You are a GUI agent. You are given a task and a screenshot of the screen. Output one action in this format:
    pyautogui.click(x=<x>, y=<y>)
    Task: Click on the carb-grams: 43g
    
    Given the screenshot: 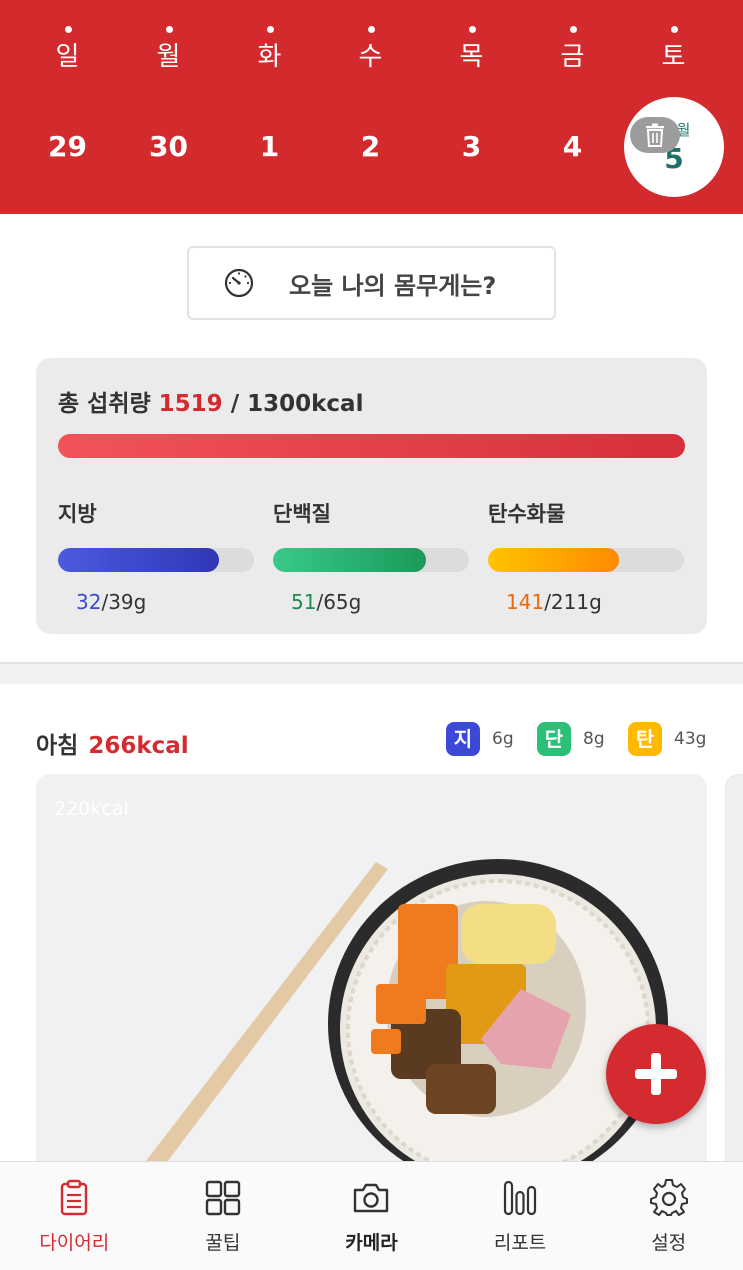 What is the action you would take?
    pyautogui.click(x=690, y=739)
    